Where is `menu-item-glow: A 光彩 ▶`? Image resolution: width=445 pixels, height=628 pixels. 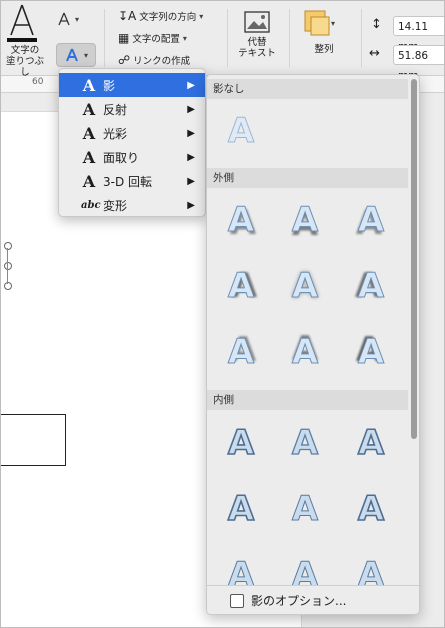 menu-item-glow: A 光彩 ▶ is located at coordinates (132, 133).